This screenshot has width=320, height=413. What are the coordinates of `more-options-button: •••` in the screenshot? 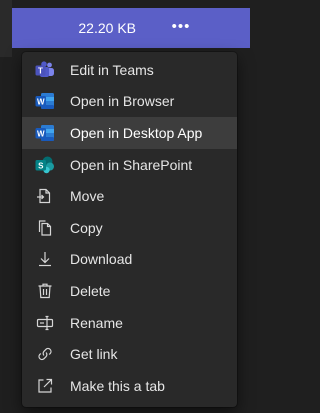 It's located at (181, 26).